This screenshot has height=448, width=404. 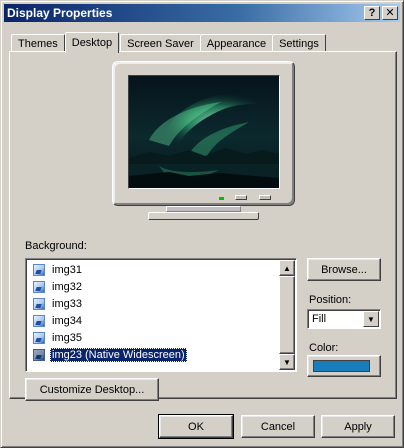 I want to click on dropdown-arrow-icon: ▼, so click(x=371, y=319).